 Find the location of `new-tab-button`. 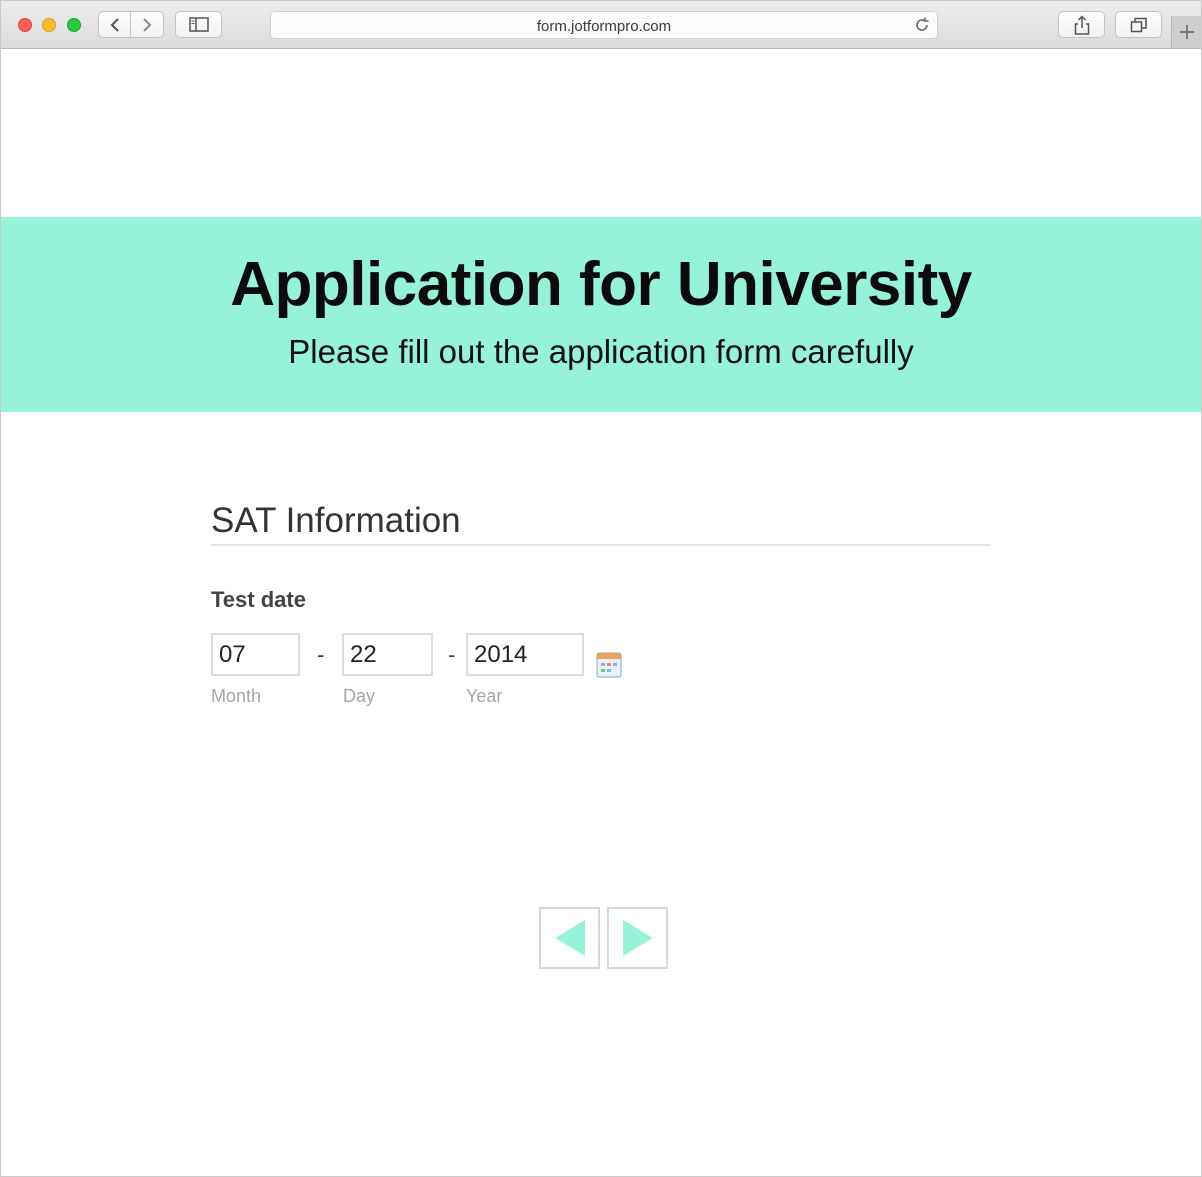

new-tab-button is located at coordinates (1186, 32).